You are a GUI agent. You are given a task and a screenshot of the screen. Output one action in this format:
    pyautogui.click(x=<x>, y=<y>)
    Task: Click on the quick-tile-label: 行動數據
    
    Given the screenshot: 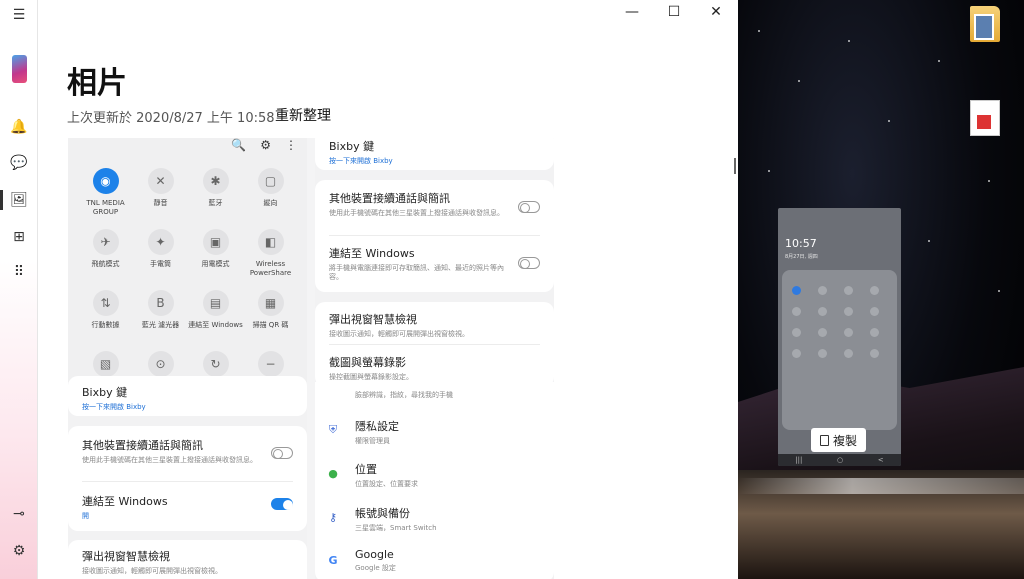 What is the action you would take?
    pyautogui.click(x=105, y=325)
    